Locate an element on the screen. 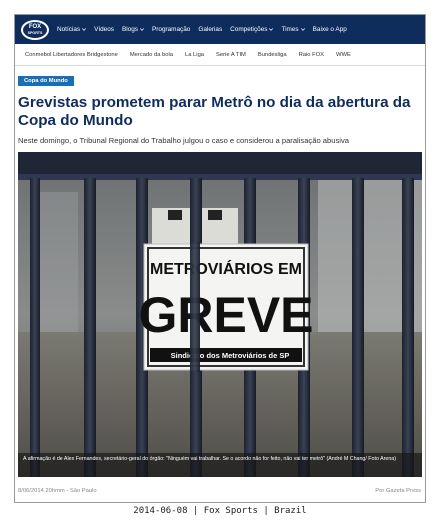  nav-item-label: Vídeos is located at coordinates (104, 29).